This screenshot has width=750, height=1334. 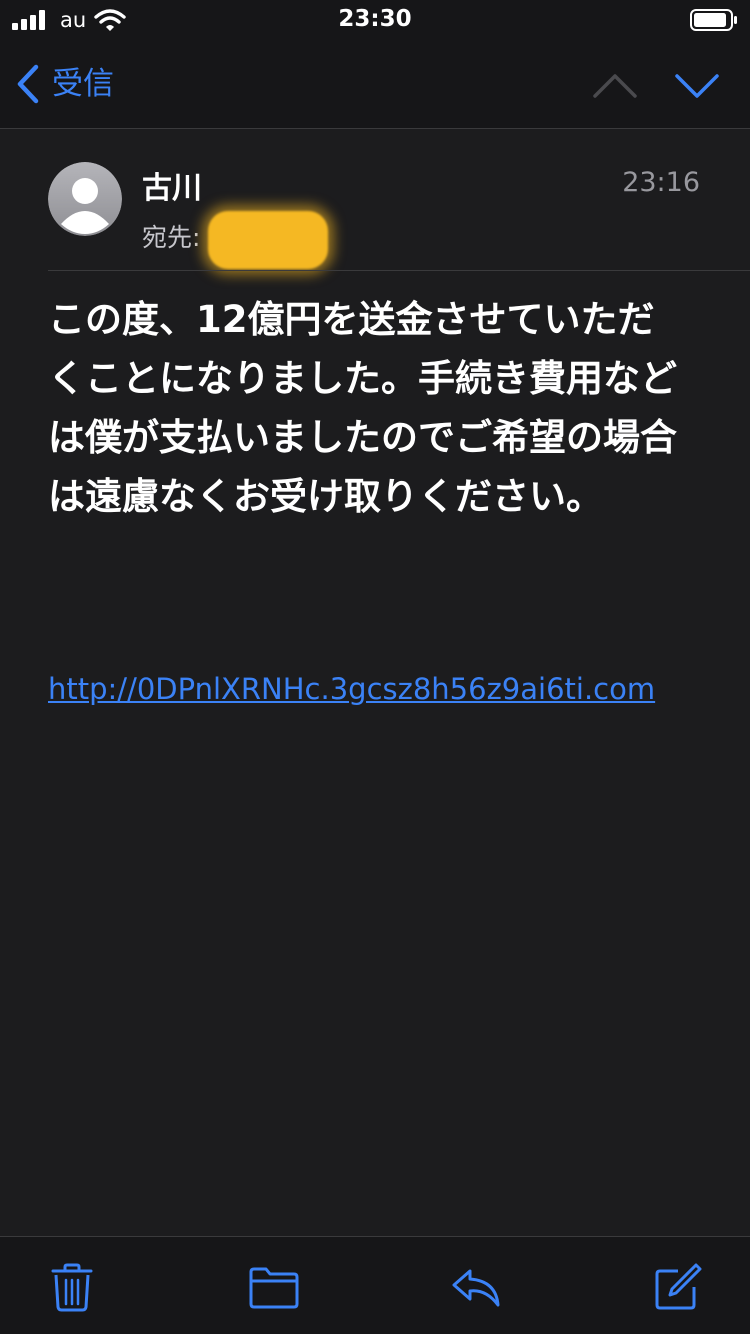 I want to click on sender-avatar, so click(x=85, y=199).